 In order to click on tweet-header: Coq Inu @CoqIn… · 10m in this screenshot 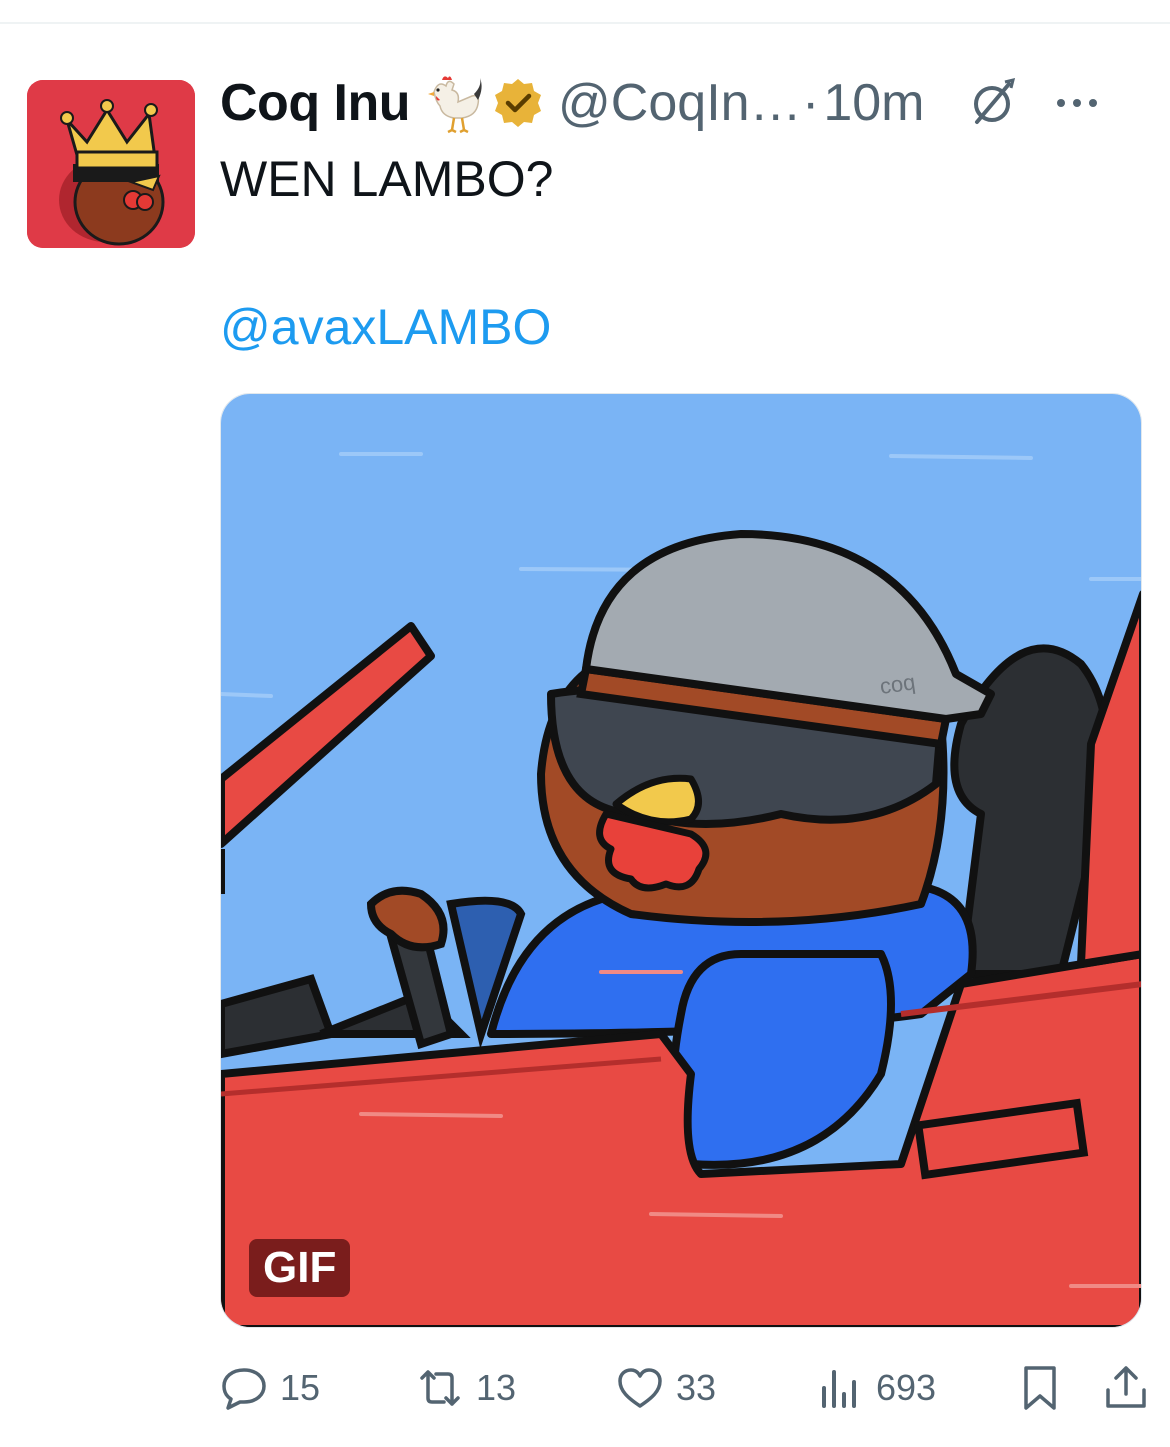, I will do `click(685, 103)`.